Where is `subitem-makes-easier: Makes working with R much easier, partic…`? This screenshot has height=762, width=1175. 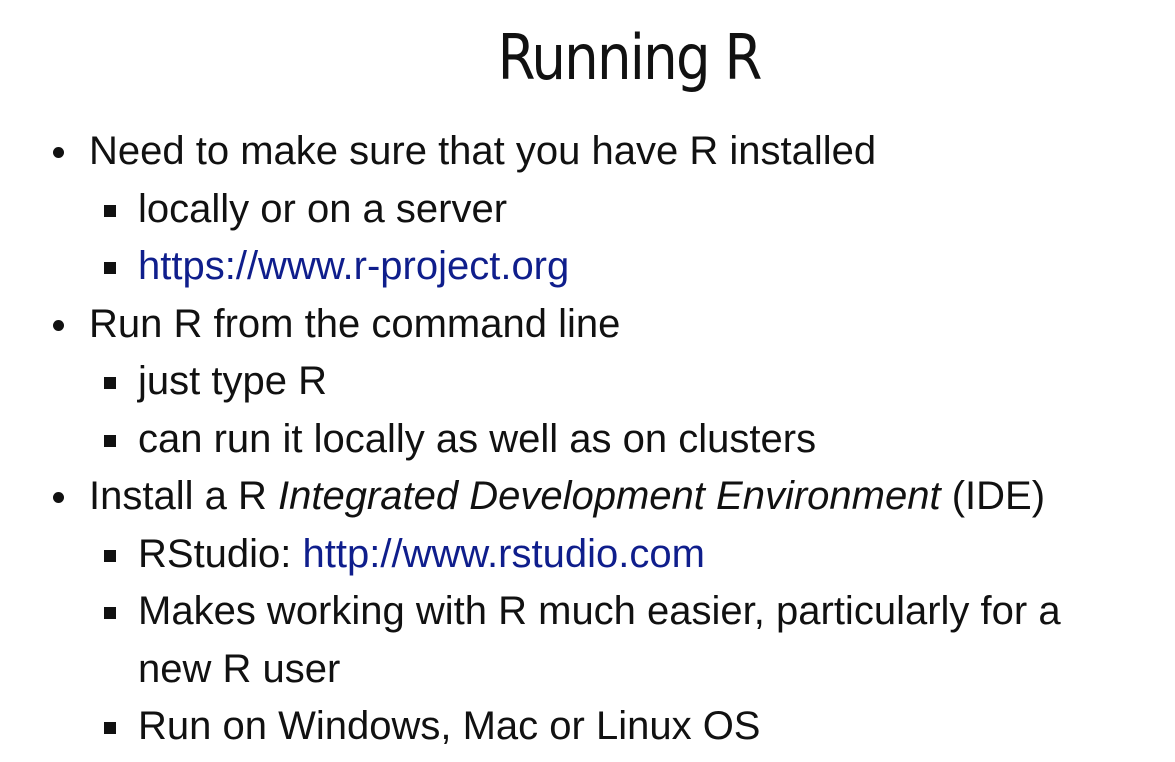
subitem-makes-easier: Makes working with R much easier, partic… is located at coordinates (587, 612).